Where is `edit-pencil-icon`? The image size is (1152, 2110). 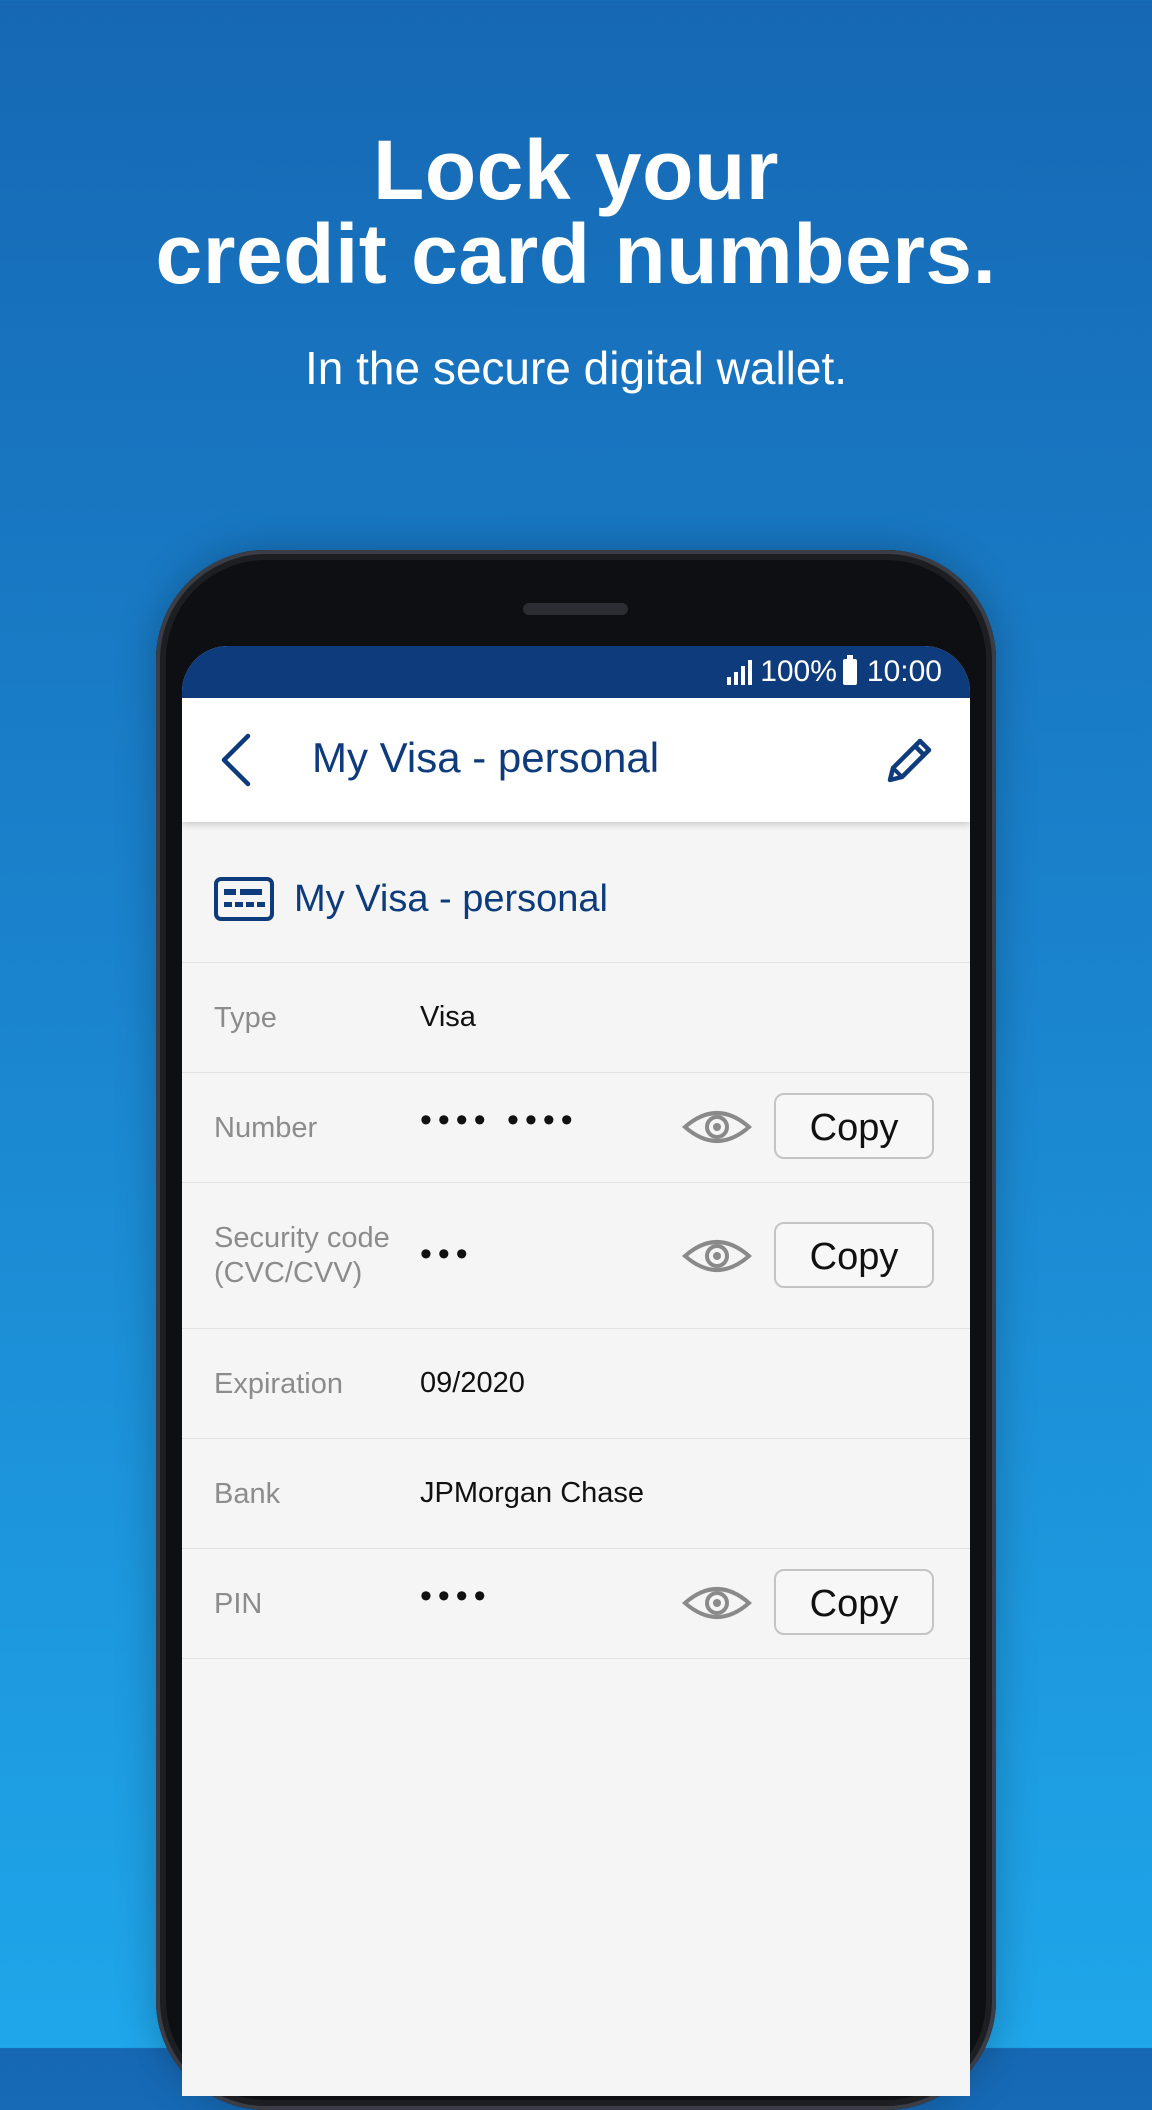 edit-pencil-icon is located at coordinates (910, 760).